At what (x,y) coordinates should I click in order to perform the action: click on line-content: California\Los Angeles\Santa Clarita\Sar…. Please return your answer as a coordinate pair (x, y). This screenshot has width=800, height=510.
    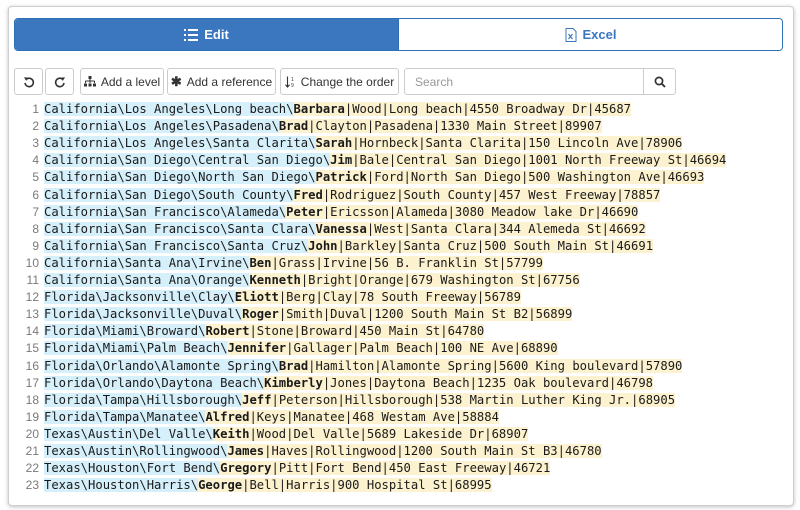
    Looking at the image, I should click on (363, 143).